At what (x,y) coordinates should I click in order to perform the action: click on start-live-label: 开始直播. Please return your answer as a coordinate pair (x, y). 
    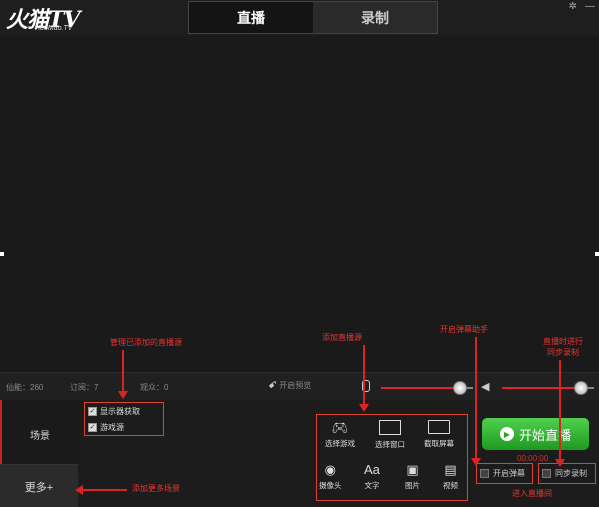
    Looking at the image, I should click on (544, 435).